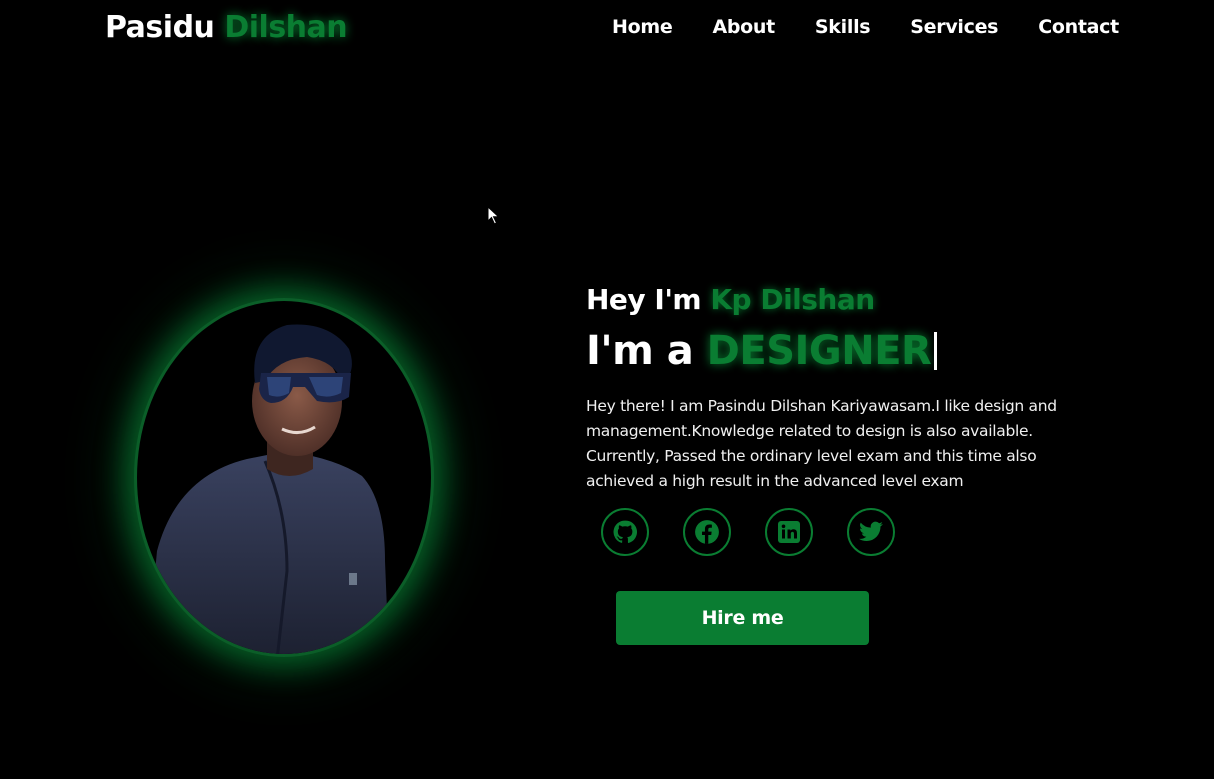 The height and width of the screenshot is (779, 1214). I want to click on linkedin-link, so click(789, 532).